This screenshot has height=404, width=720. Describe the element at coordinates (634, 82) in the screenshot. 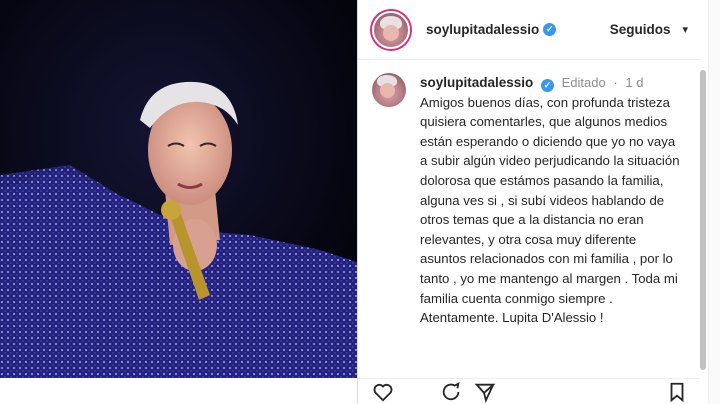

I see `post-age: 1 d` at that location.